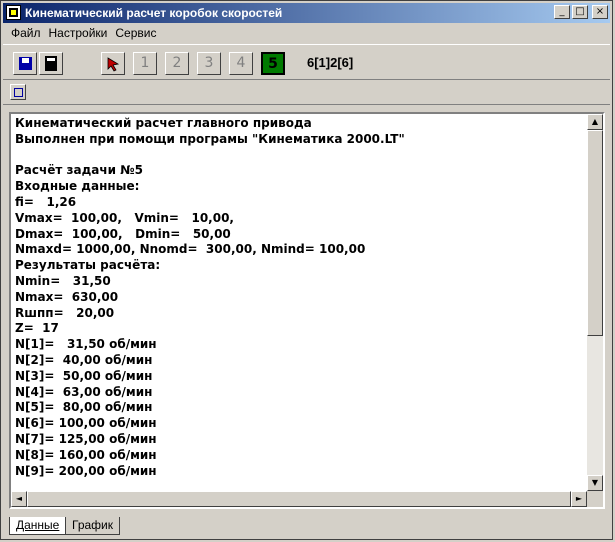 This screenshot has width=615, height=542. What do you see at coordinates (86, 470) in the screenshot?
I see `report-line: N[9]= 200,00 об/мин` at bounding box center [86, 470].